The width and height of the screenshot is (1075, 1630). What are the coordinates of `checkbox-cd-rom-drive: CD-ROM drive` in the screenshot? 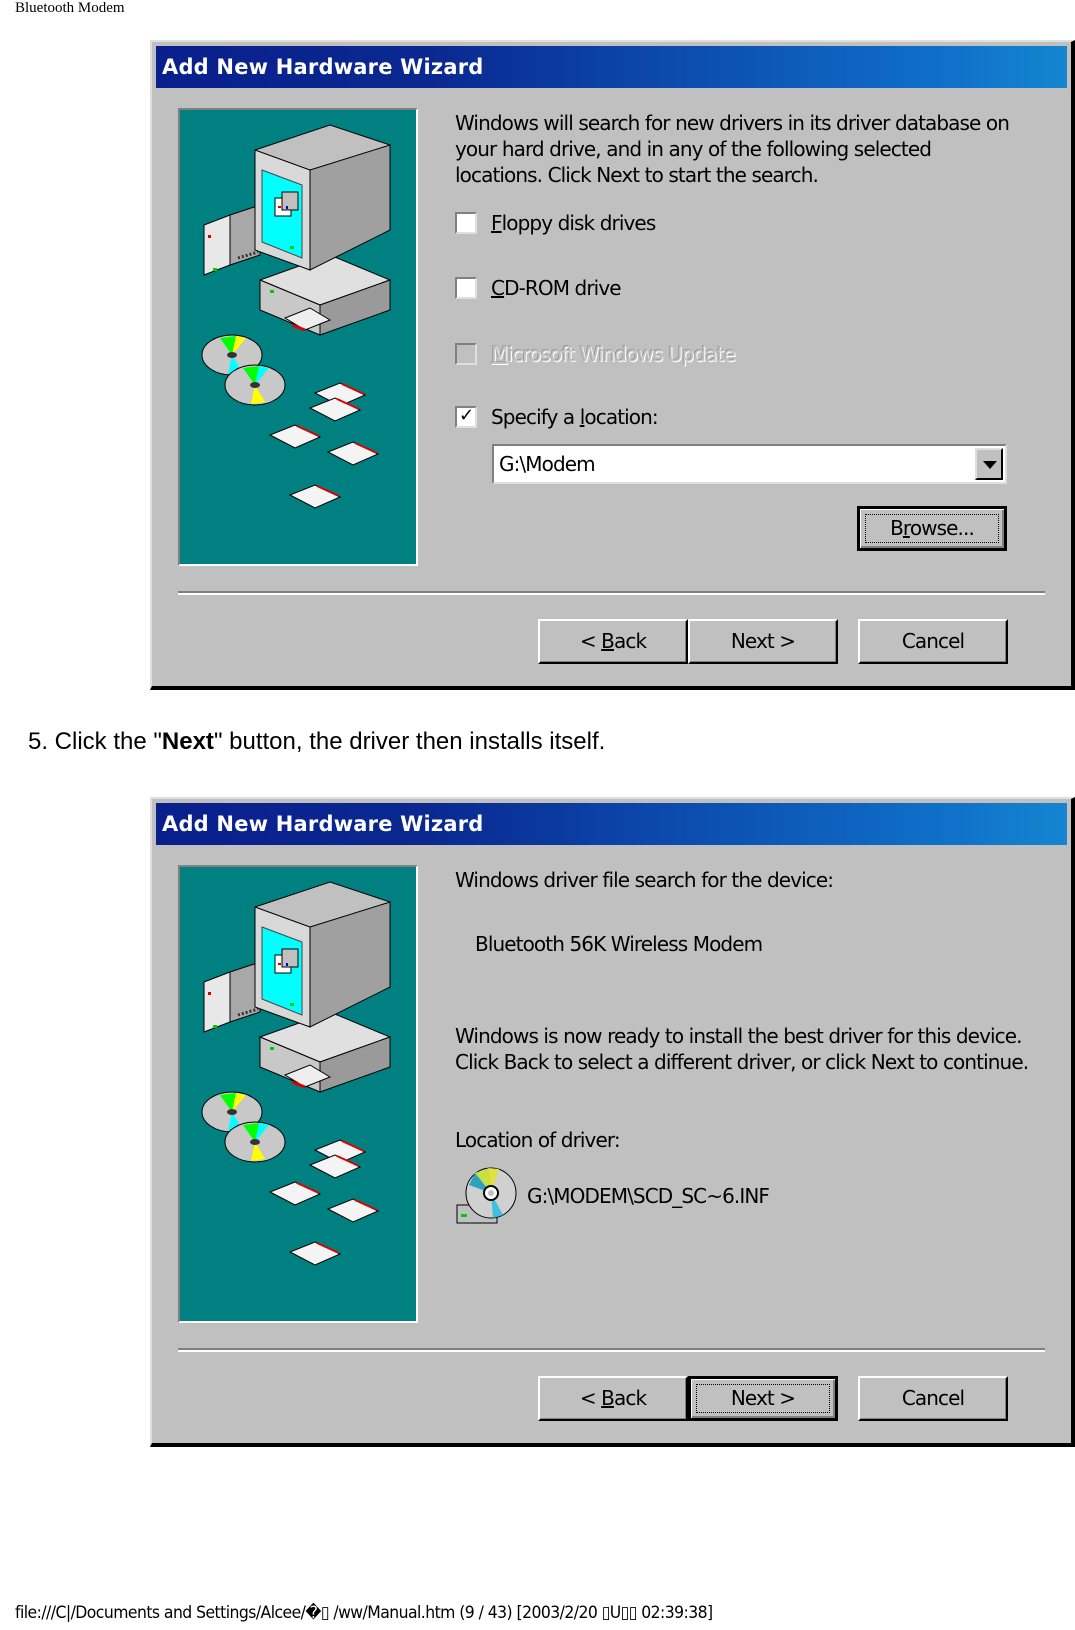 It's located at (538, 288).